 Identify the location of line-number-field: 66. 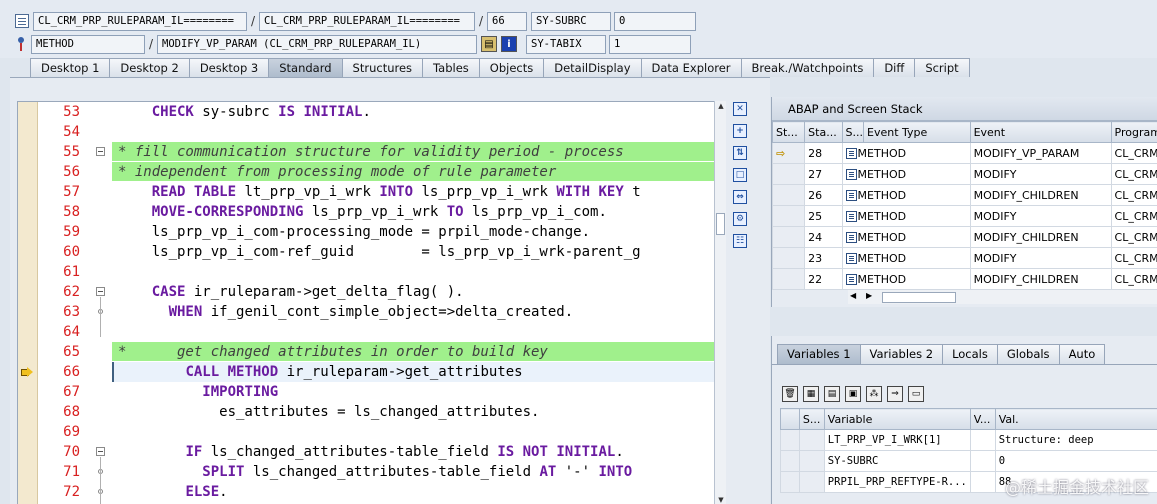
(507, 21).